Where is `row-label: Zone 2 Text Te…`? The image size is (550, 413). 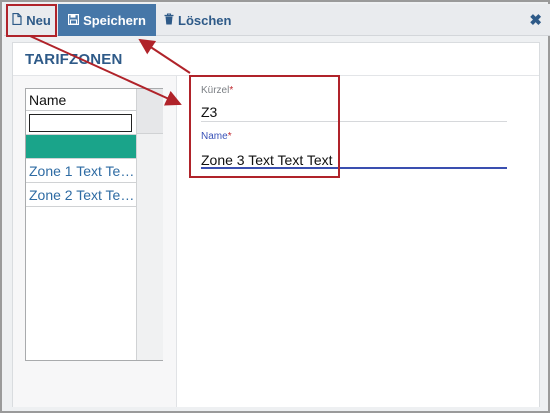 row-label: Zone 2 Text Te… is located at coordinates (82, 195).